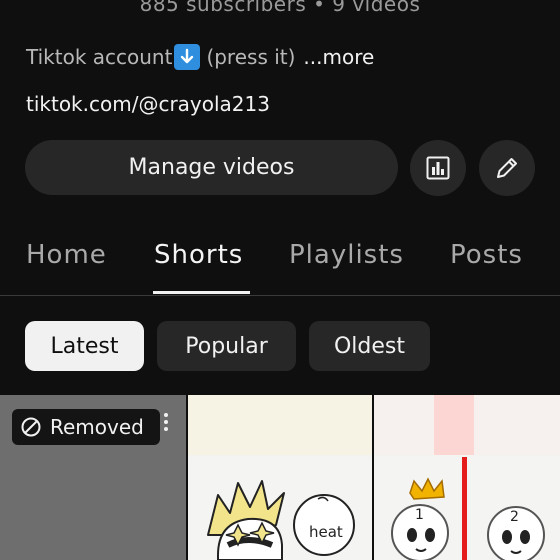 The image size is (560, 560). I want to click on drawing-thumbnail-image: 1 2, so click(467, 477).